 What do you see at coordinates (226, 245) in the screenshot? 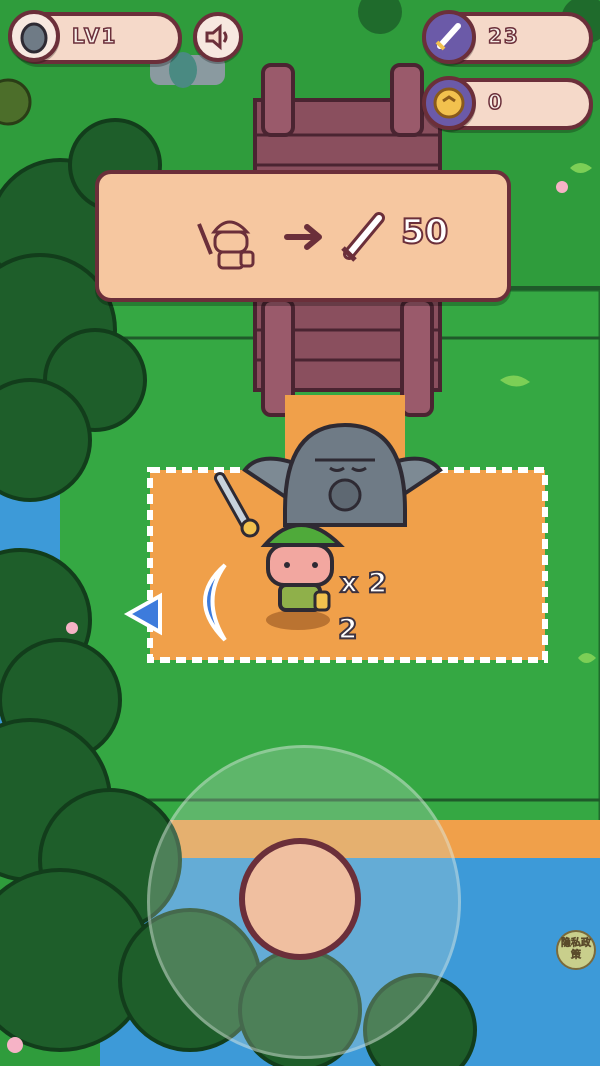
I see `soldier-icon` at bounding box center [226, 245].